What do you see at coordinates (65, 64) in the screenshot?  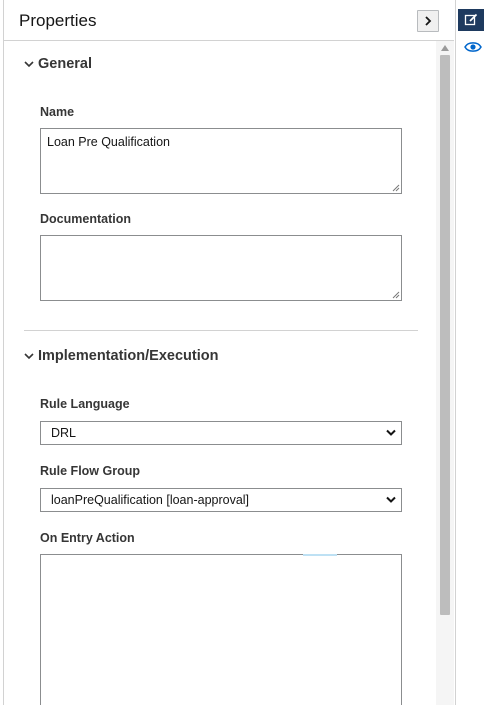 I see `section-general-title: General` at bounding box center [65, 64].